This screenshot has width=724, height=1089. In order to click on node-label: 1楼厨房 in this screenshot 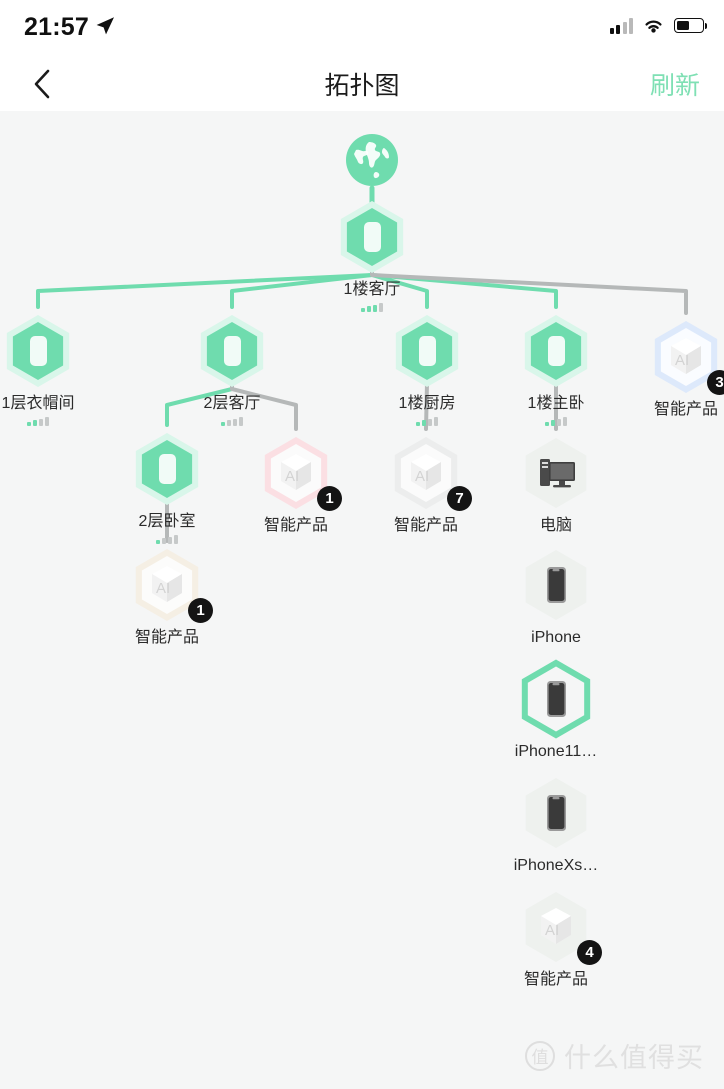, I will do `click(427, 403)`.